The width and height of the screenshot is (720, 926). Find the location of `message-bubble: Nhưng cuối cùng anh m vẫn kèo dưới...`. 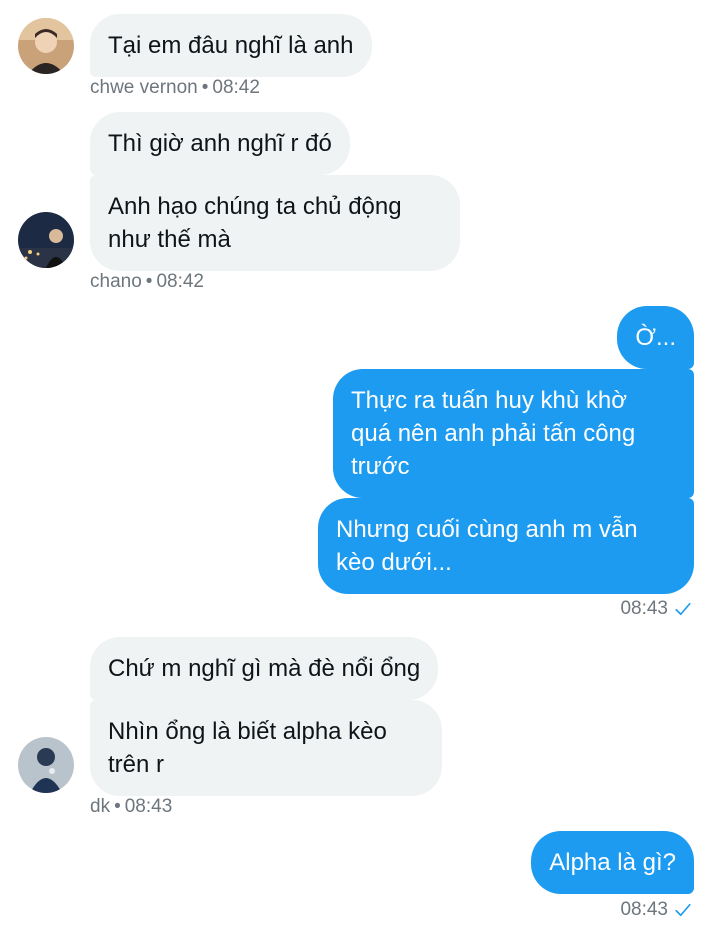

message-bubble: Nhưng cuối cùng anh m vẫn kèo dưới... is located at coordinates (506, 546).